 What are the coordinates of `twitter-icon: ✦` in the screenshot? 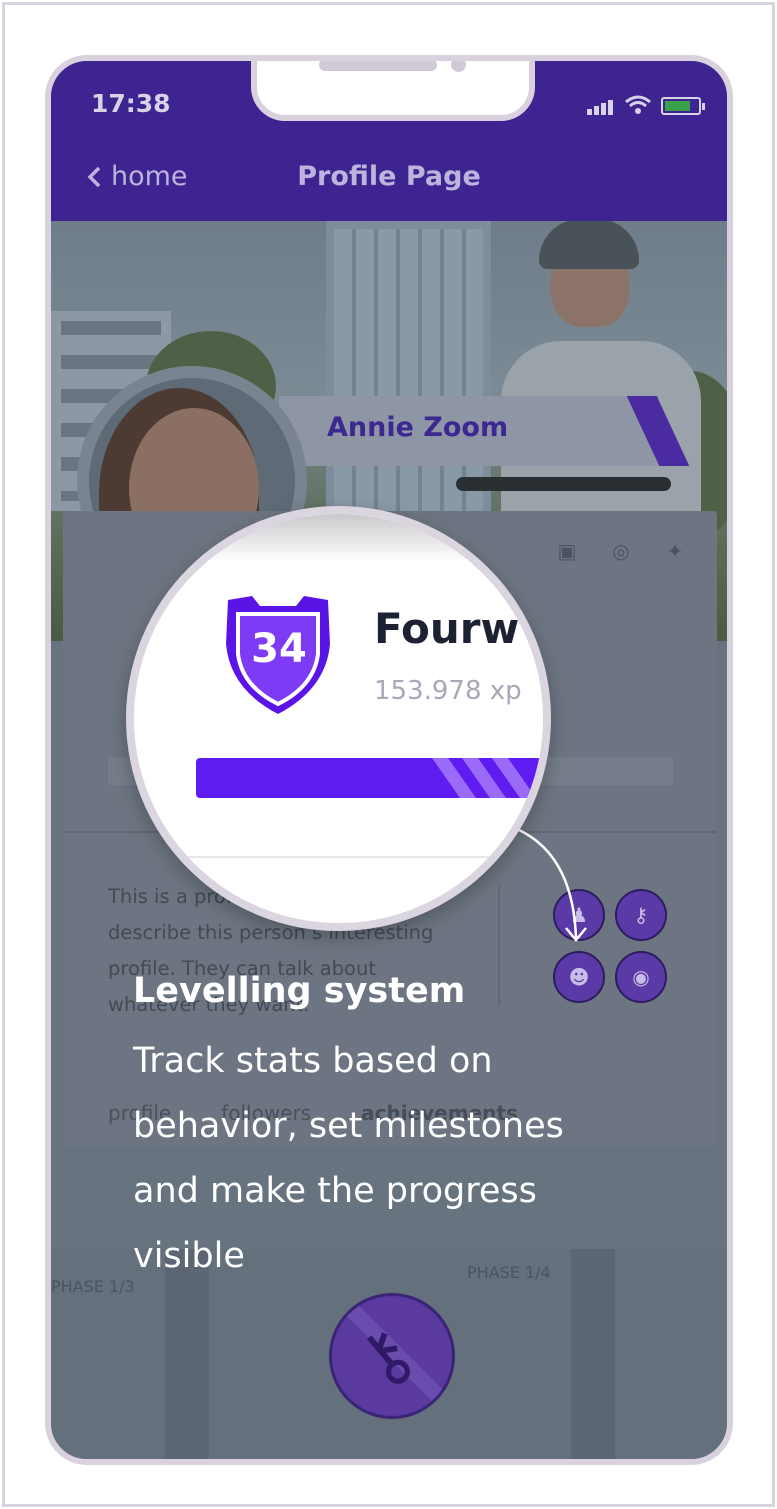 It's located at (675, 551).